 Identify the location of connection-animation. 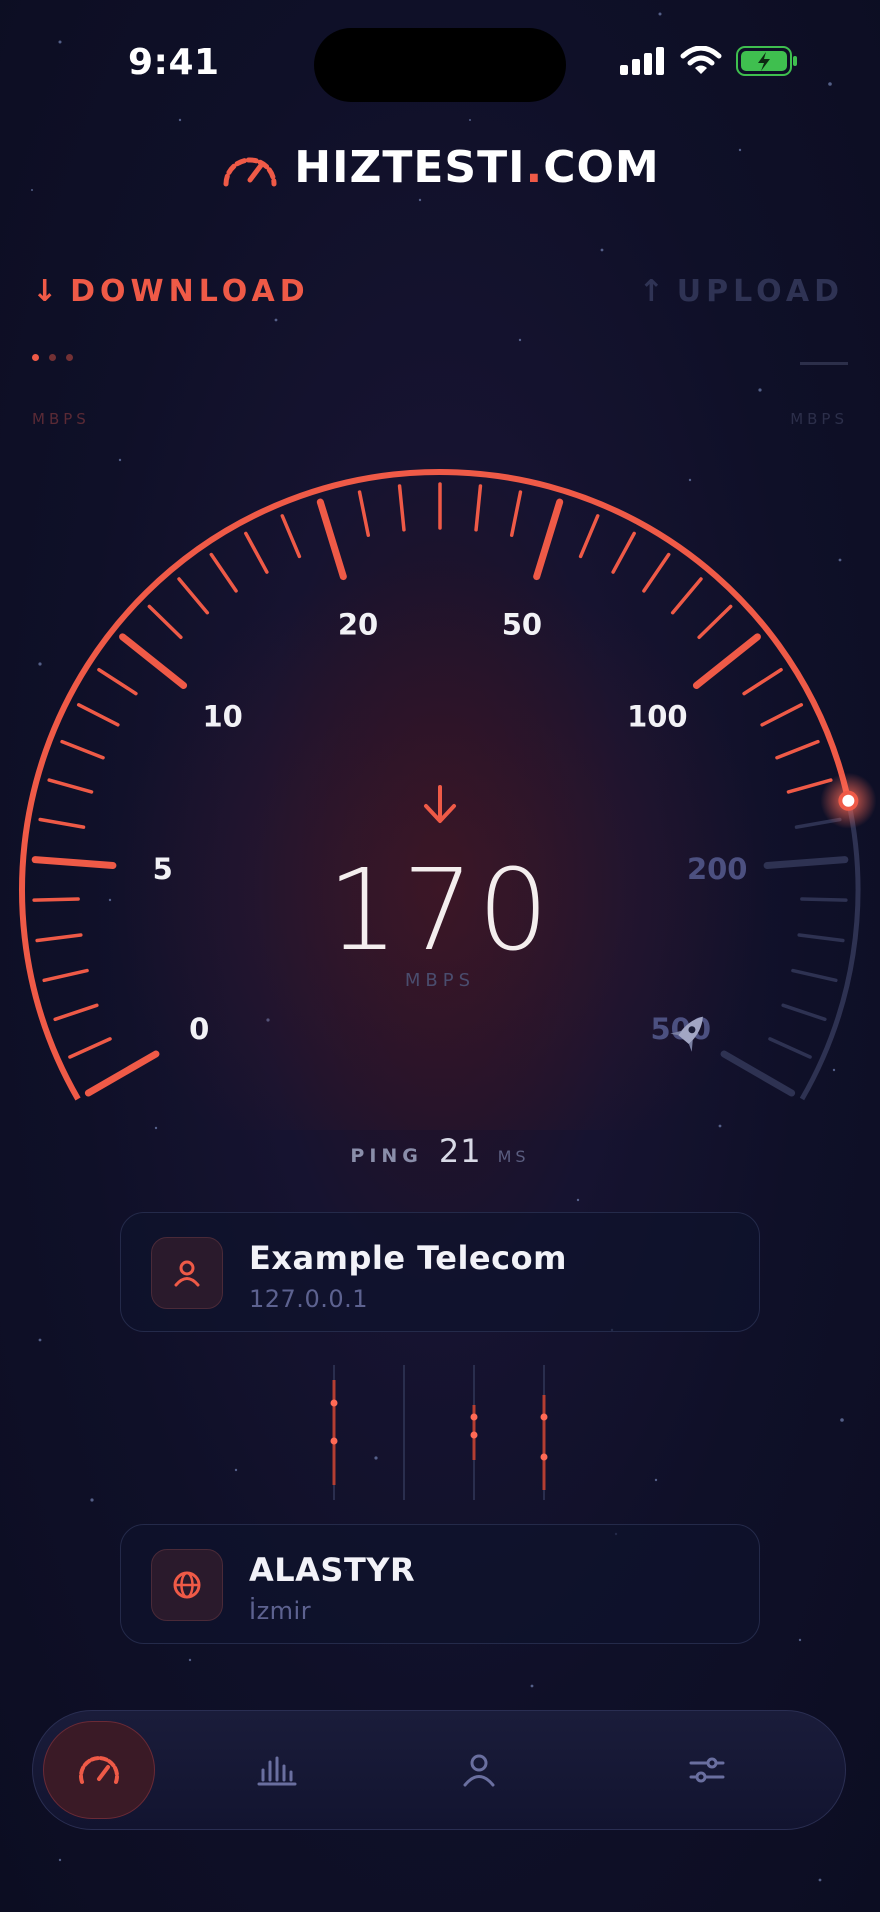
(439, 1432).